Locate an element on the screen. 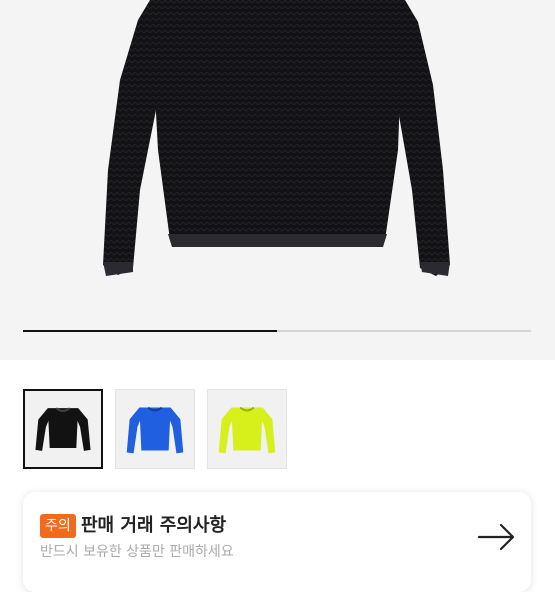 This screenshot has height=592, width=555. blue-sweater-thumb-image is located at coordinates (155, 430).